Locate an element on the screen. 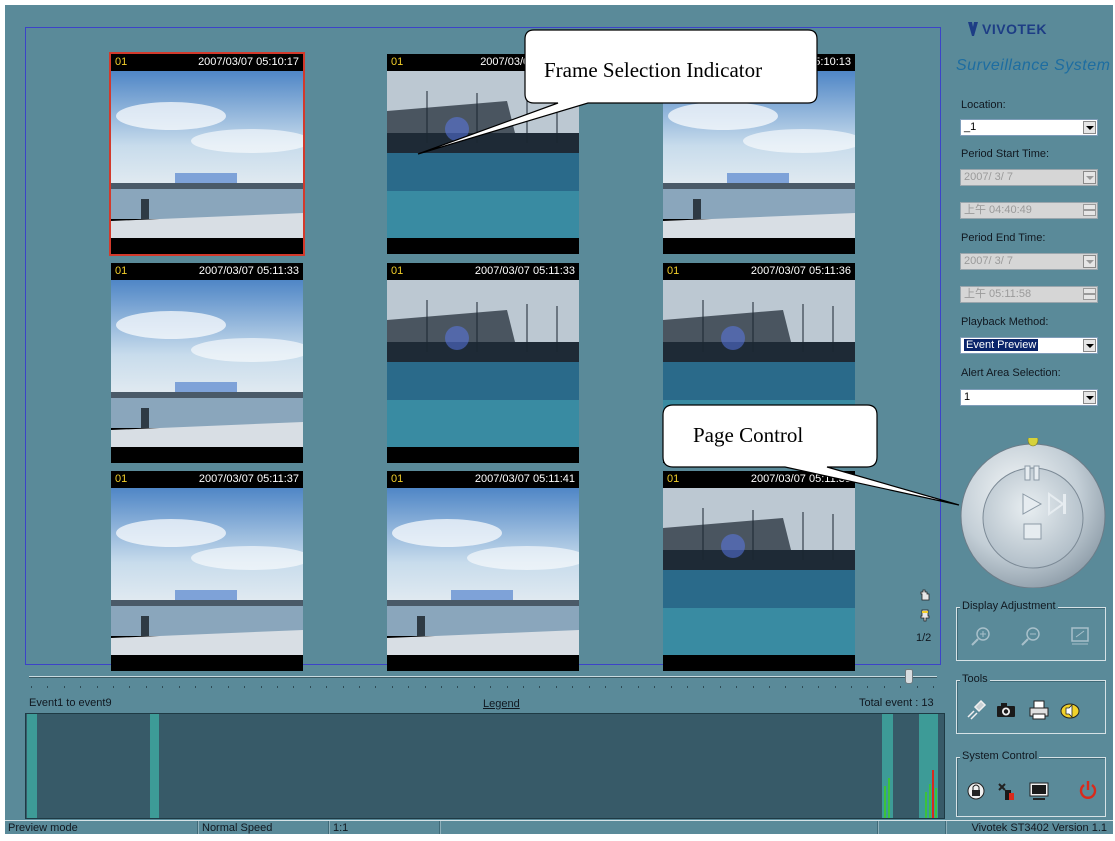 The width and height of the screenshot is (1115, 841). print-icon is located at coordinates (1039, 710).